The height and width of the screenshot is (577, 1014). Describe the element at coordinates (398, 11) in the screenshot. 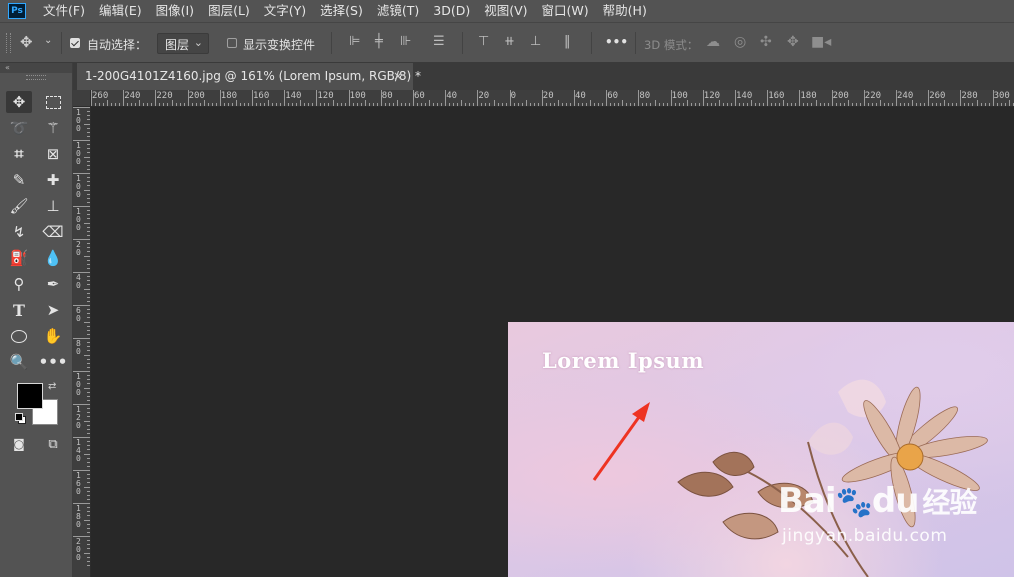

I see `menu-filter: 滤镜(T)` at that location.